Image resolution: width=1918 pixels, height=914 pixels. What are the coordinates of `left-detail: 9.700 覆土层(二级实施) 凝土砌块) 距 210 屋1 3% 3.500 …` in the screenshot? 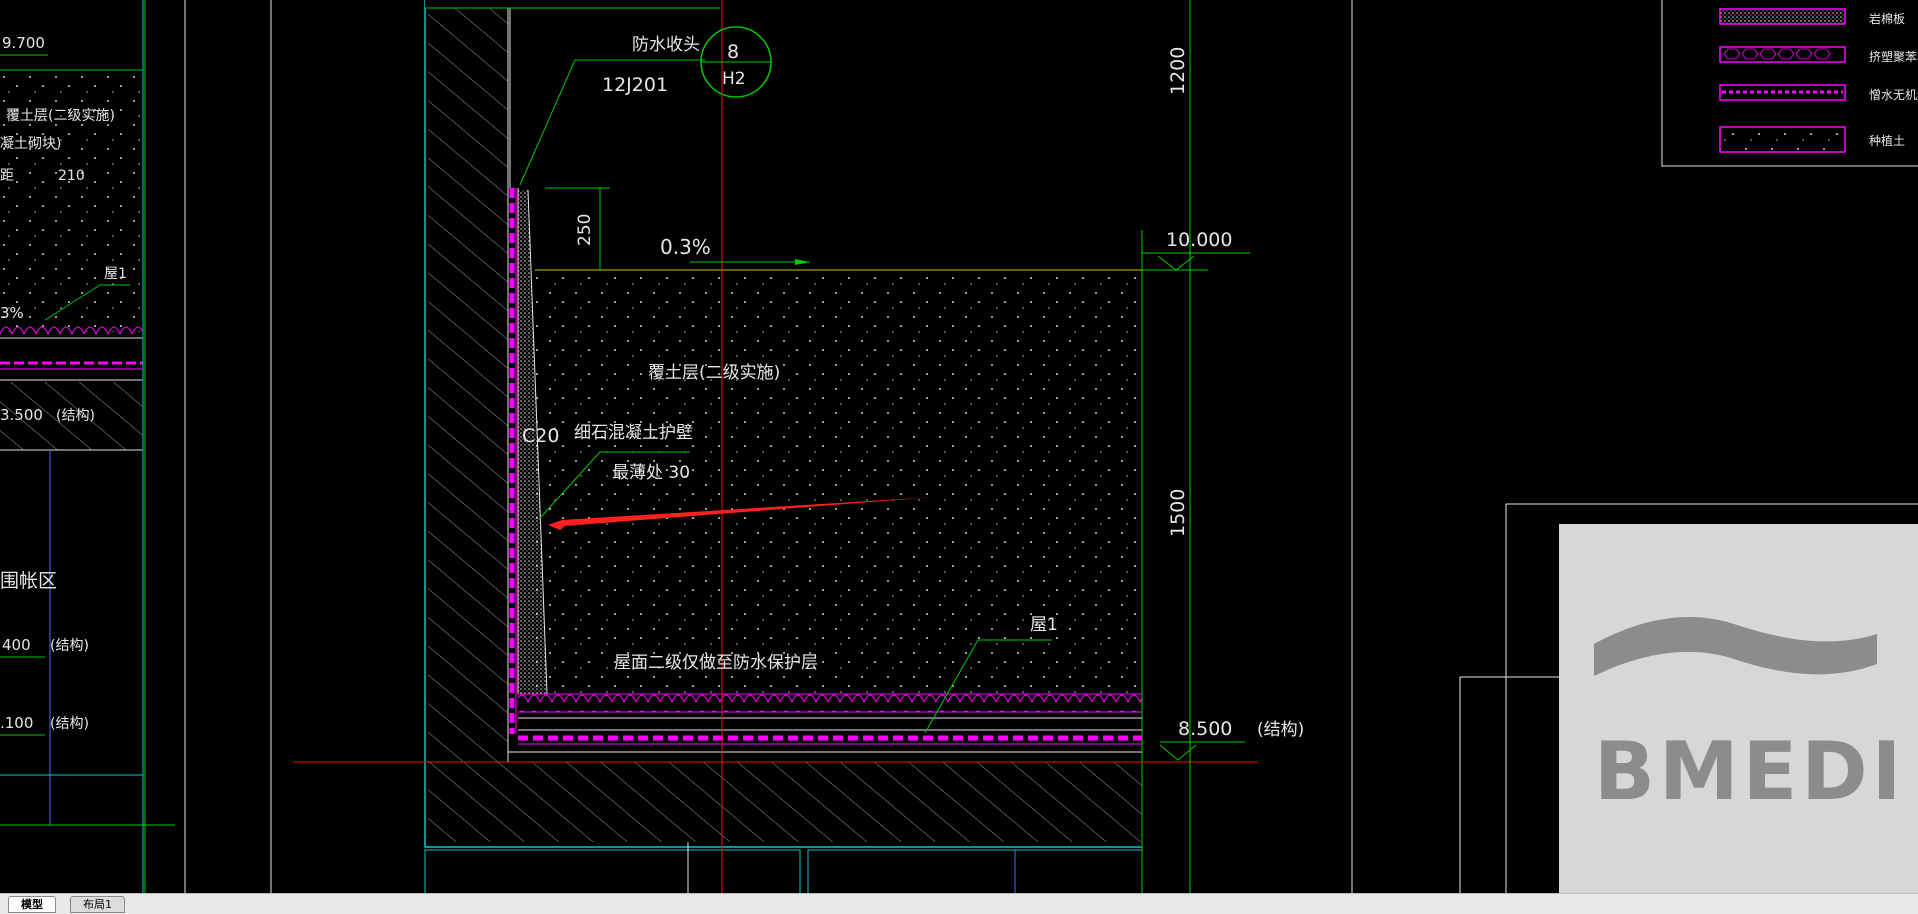 It's located at (87, 446).